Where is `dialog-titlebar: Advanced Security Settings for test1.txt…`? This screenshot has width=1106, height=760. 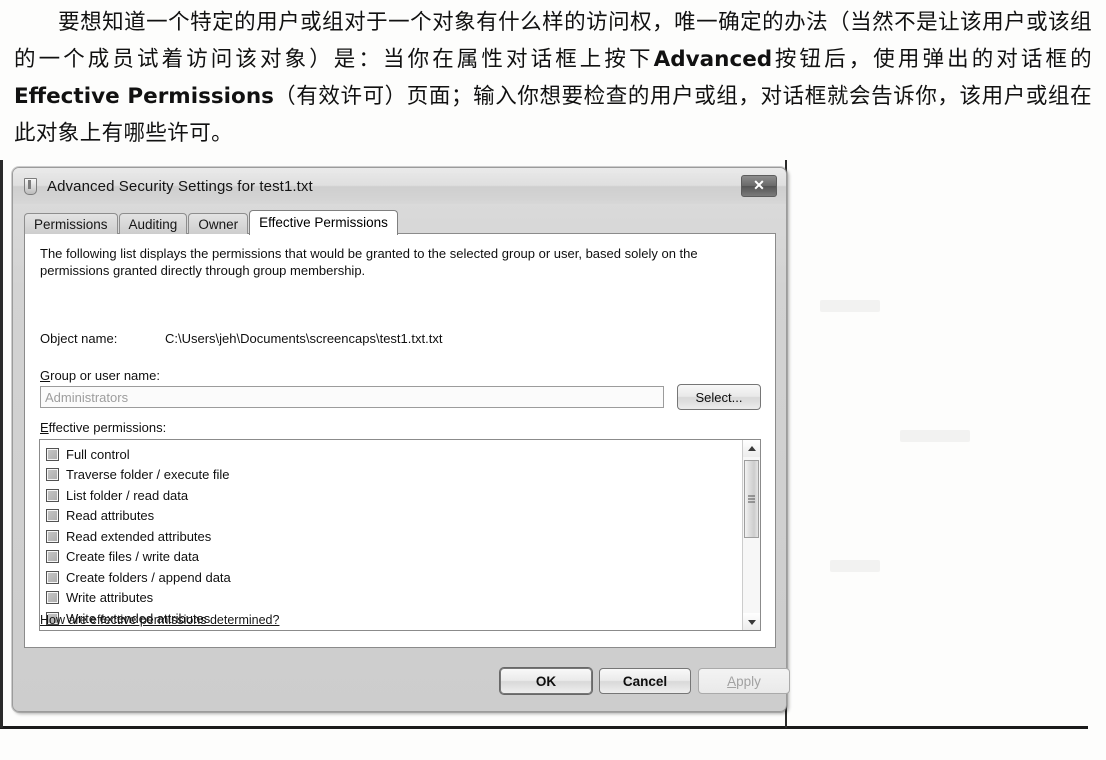 dialog-titlebar: Advanced Security Settings for test1.txt… is located at coordinates (399, 186).